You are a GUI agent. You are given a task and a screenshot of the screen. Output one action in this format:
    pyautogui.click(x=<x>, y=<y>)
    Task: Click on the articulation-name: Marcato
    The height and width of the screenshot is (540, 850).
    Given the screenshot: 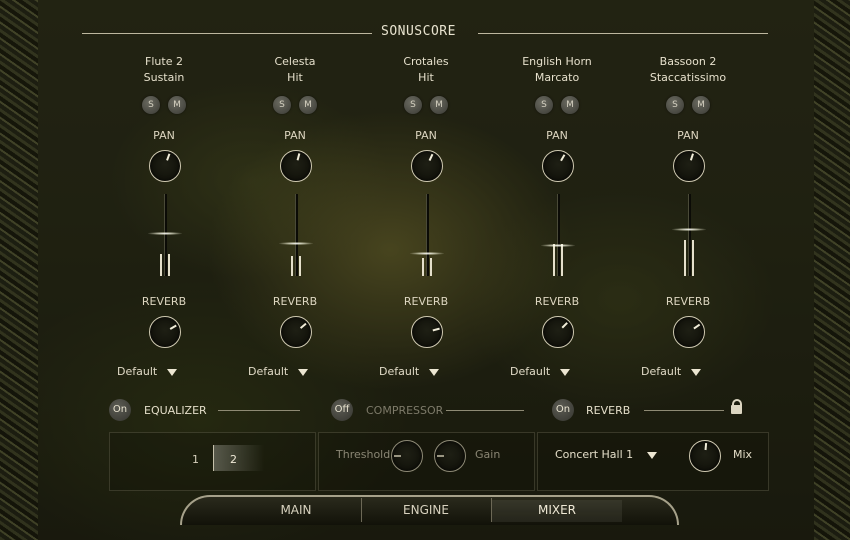 What is the action you would take?
    pyautogui.click(x=557, y=77)
    